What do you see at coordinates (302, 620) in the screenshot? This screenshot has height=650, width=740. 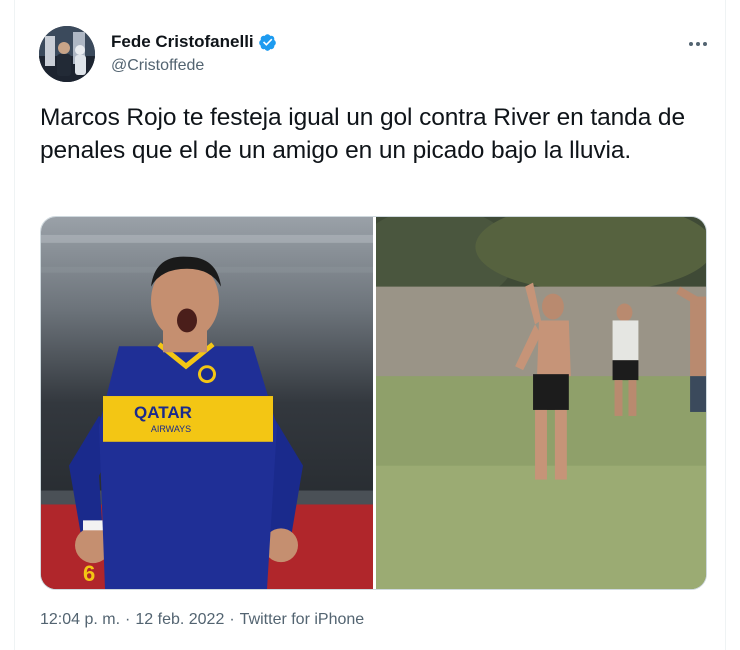 I see `tweet-source: Twitter for iPhone` at bounding box center [302, 620].